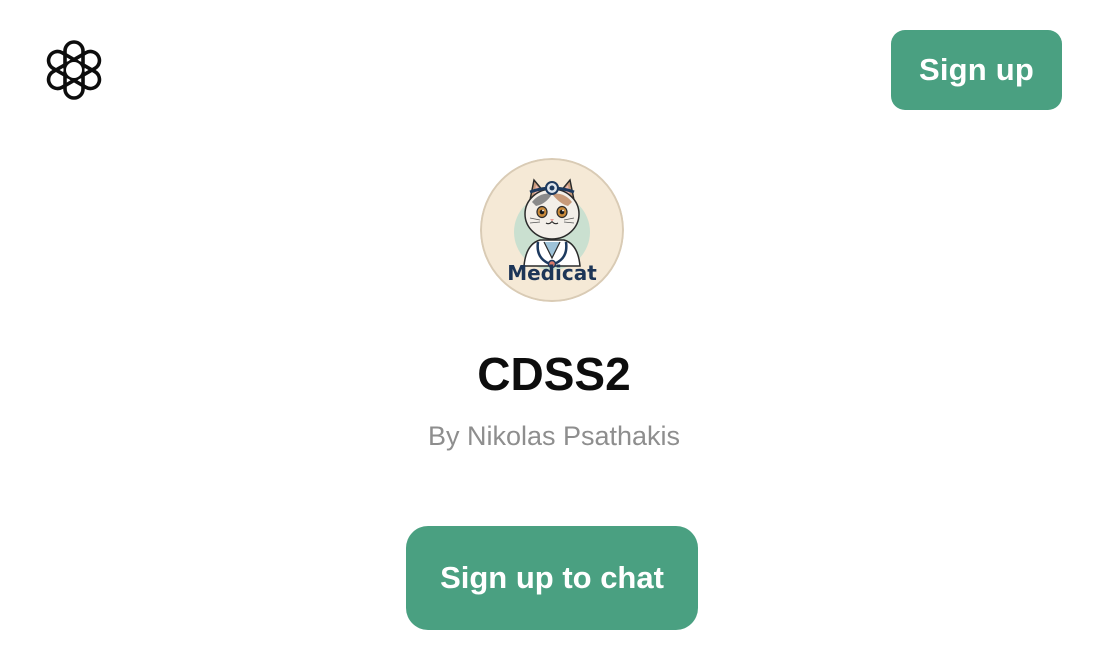 The width and height of the screenshot is (1108, 654). Describe the element at coordinates (552, 578) in the screenshot. I see `signup-to-chat-button: Sign up to chat` at that location.